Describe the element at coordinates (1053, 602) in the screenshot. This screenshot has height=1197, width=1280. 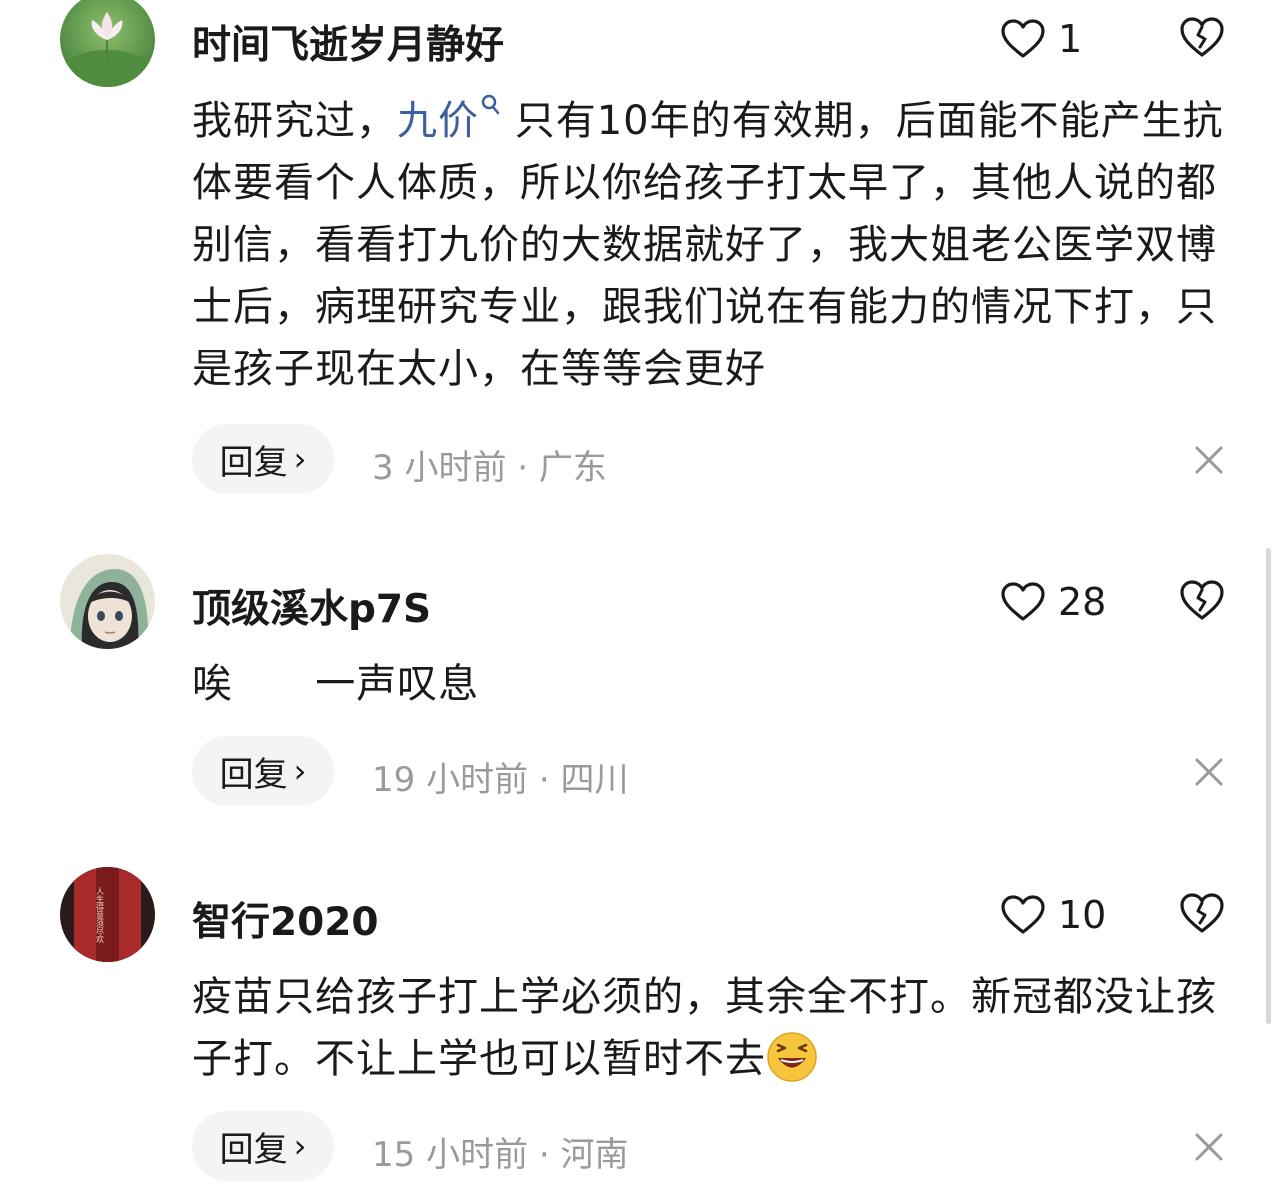
I see `like-button: 28` at that location.